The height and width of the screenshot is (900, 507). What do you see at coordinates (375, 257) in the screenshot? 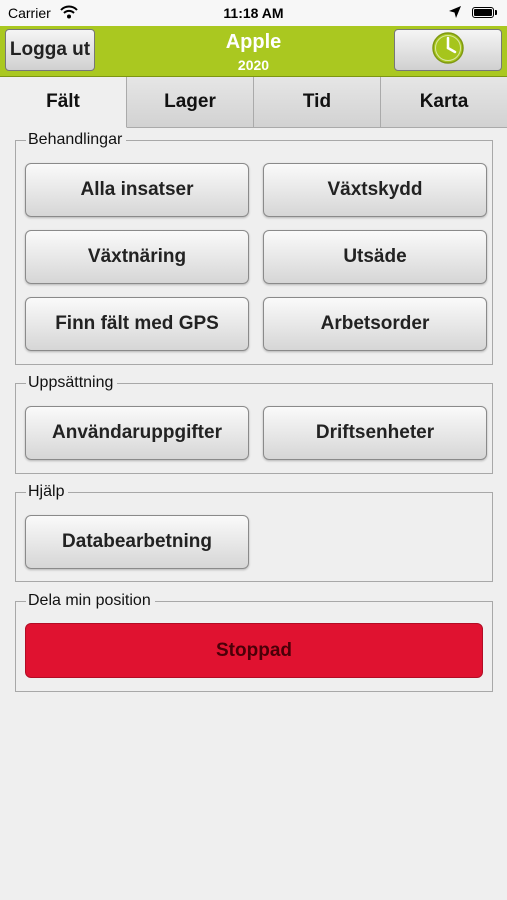
I see `utsade-button: Utsäde` at bounding box center [375, 257].